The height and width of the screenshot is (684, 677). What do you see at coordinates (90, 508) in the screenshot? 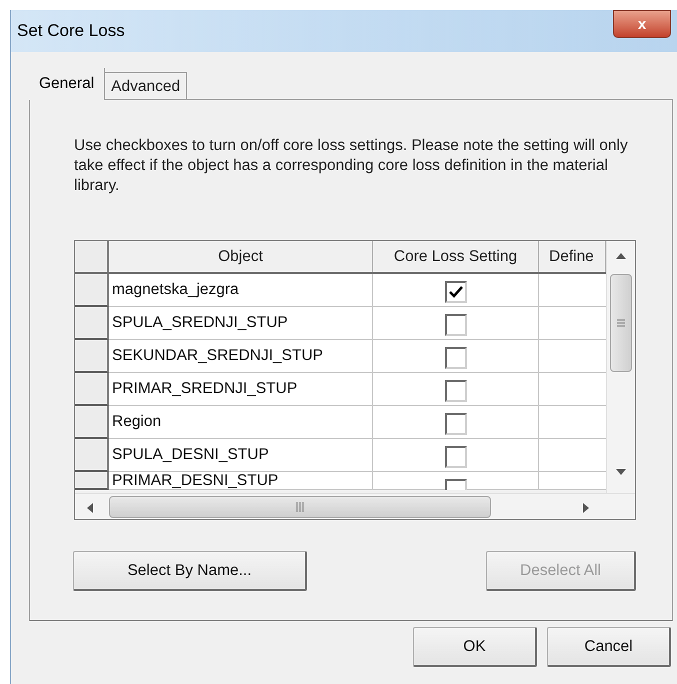
I see `scroll-left-icon` at bounding box center [90, 508].